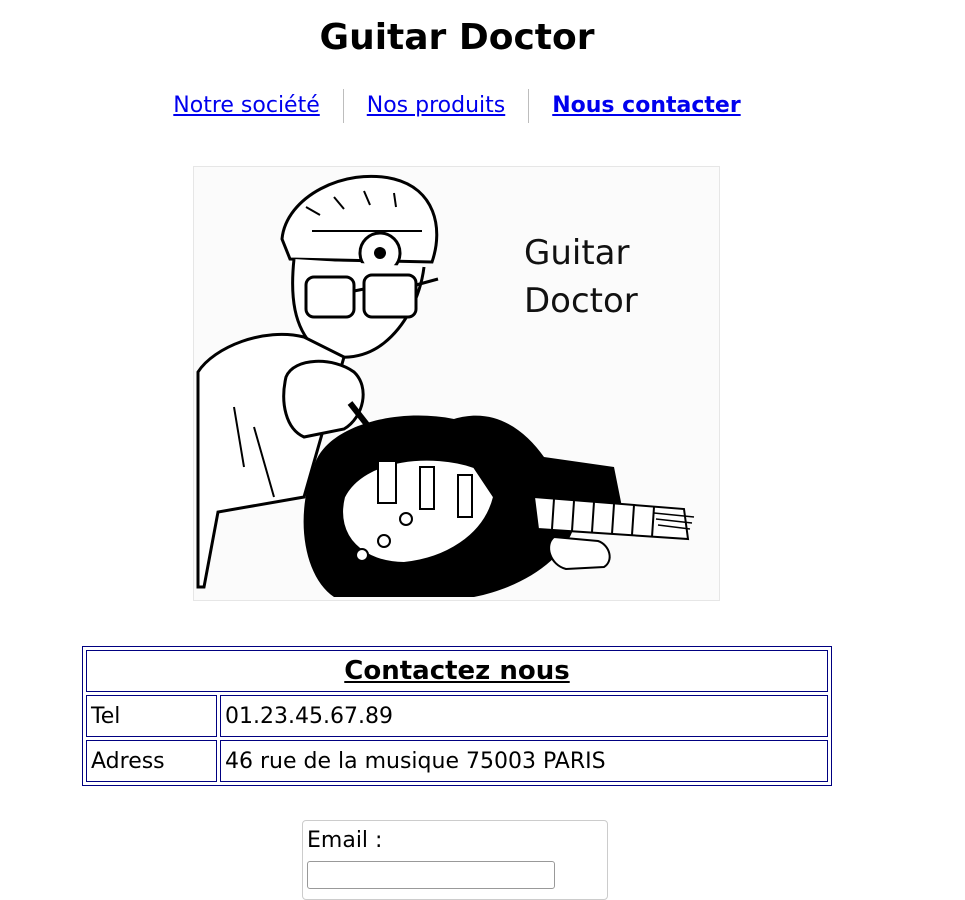 The height and width of the screenshot is (900, 965). What do you see at coordinates (524, 761) in the screenshot?
I see `contact-value-adress: 46 rue de la musique 75003 PARIS` at bounding box center [524, 761].